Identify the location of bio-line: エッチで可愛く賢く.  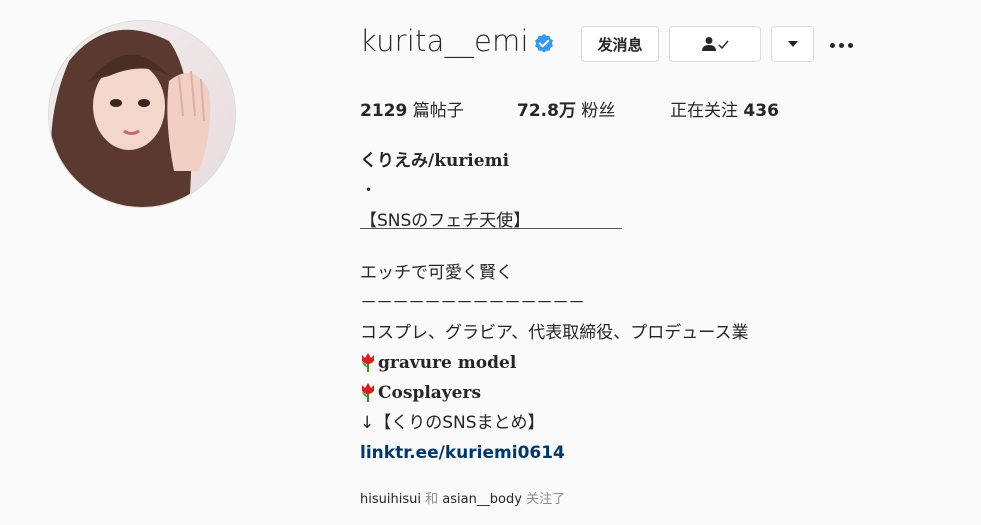
(436, 273).